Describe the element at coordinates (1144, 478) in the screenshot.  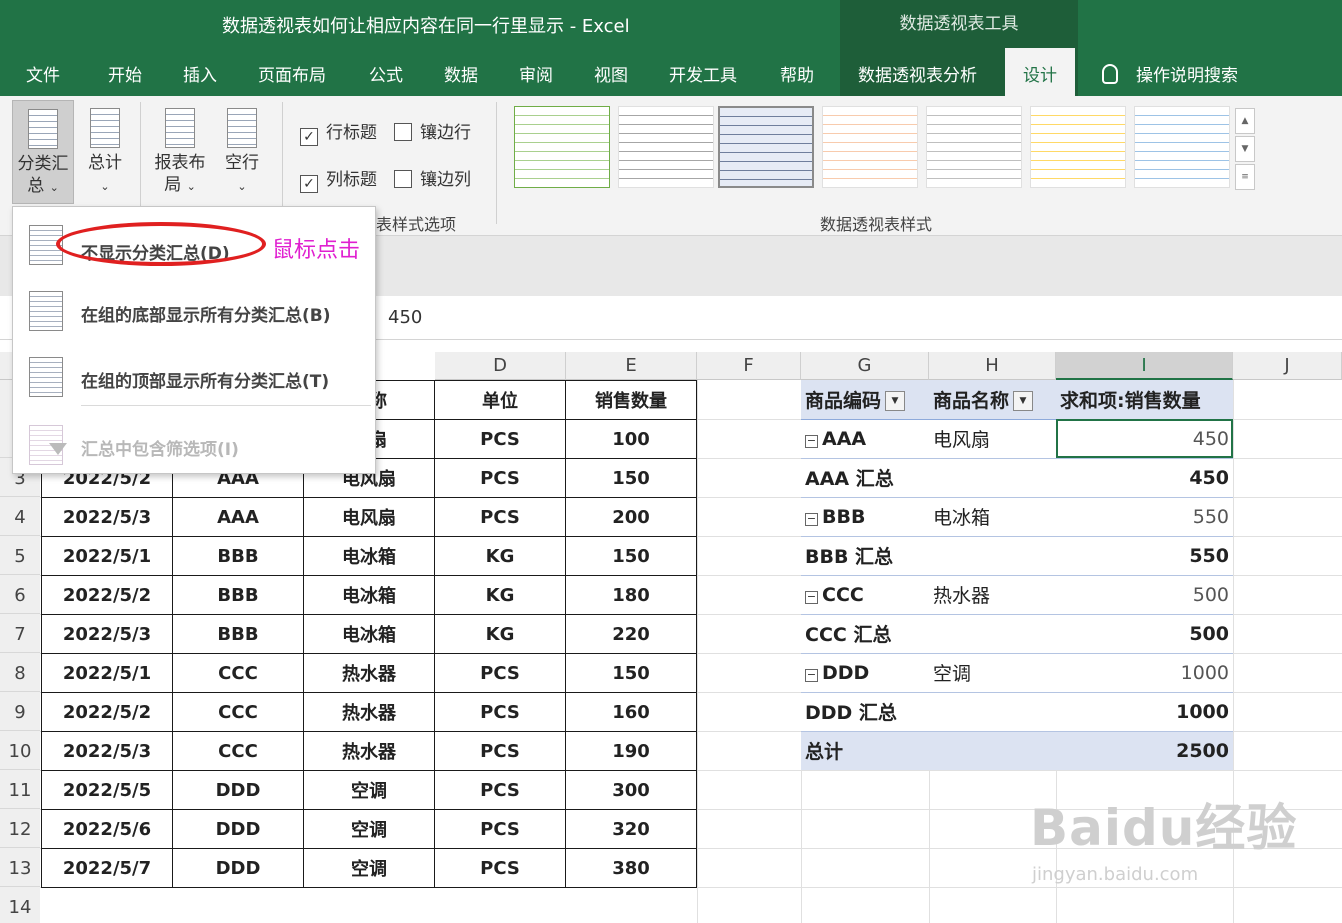
I see `pivot-subtotal-value: 450` at that location.